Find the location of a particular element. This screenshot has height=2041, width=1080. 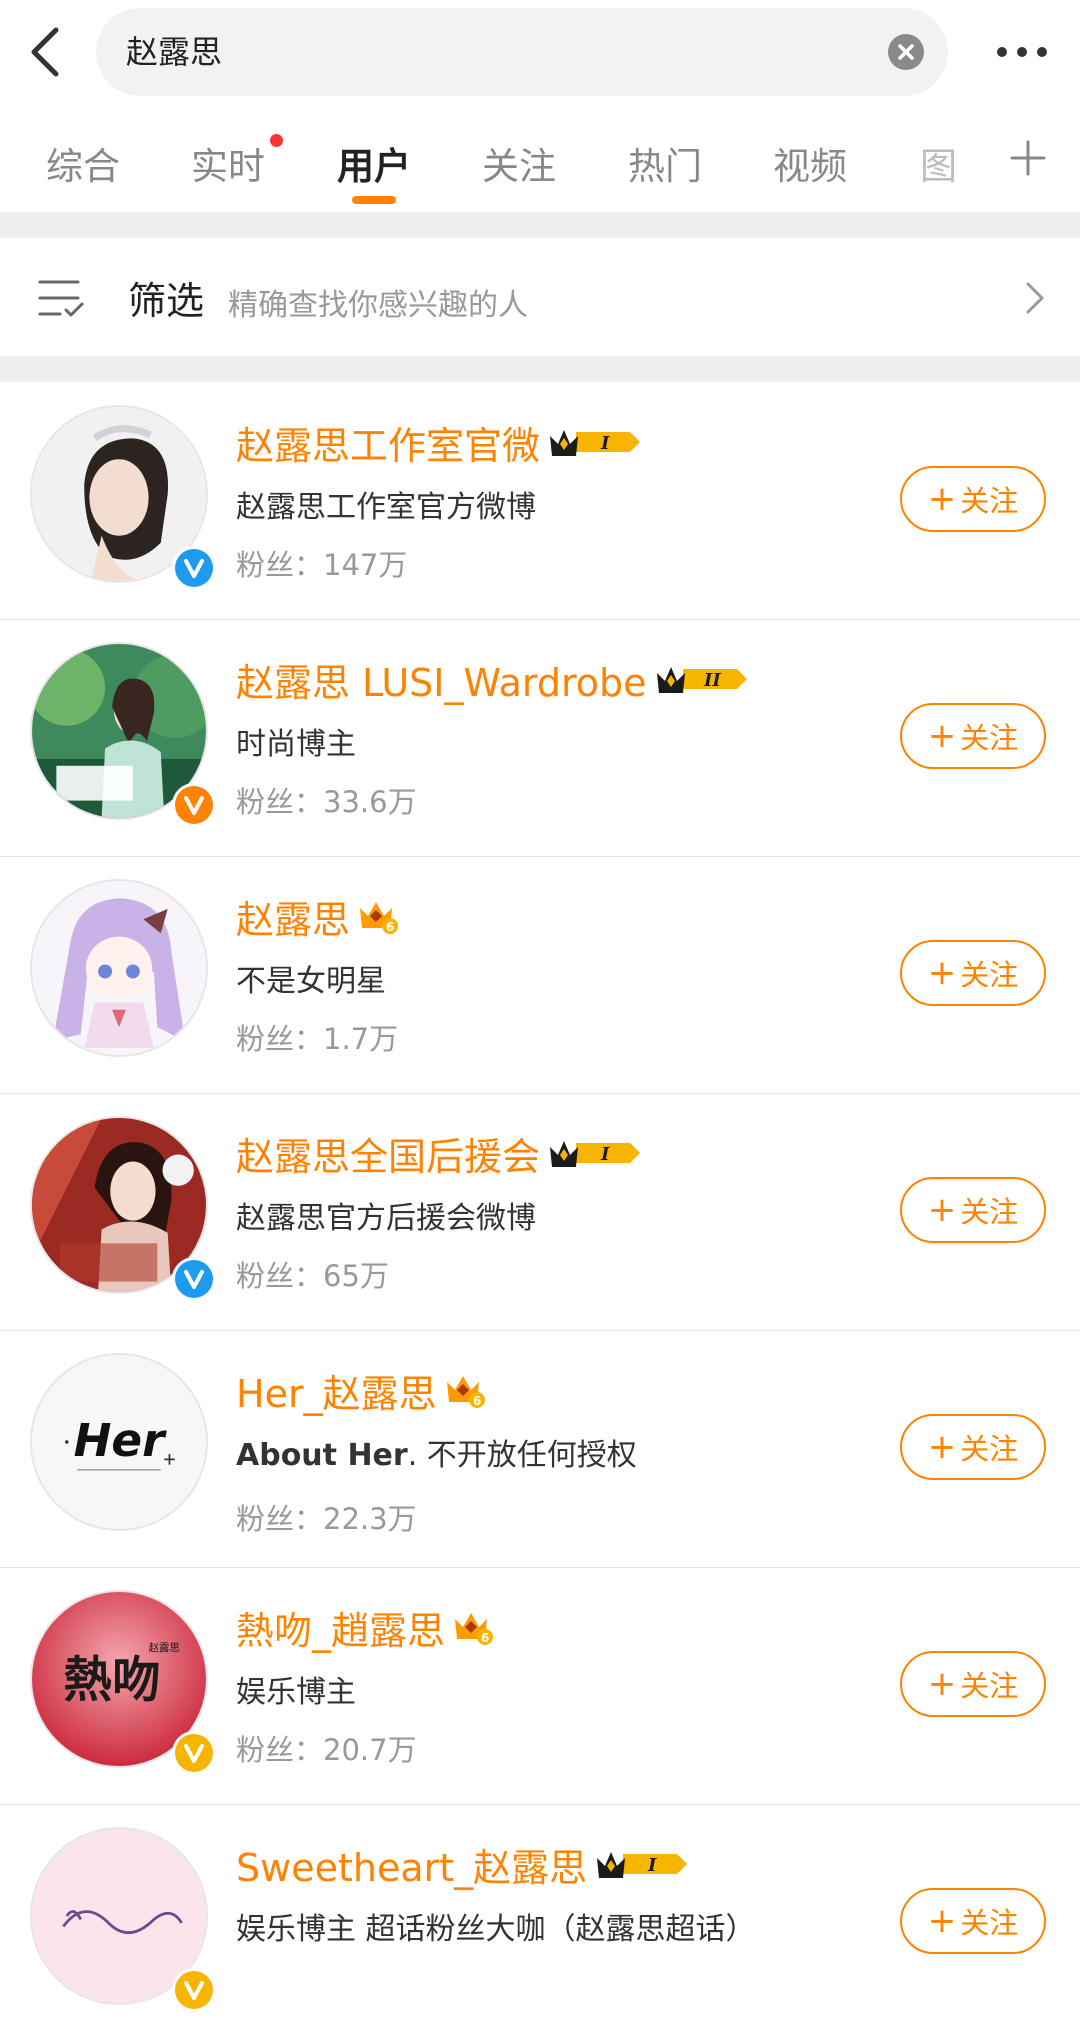

user-description: About Her. 不开放任何授权 is located at coordinates (436, 1452).